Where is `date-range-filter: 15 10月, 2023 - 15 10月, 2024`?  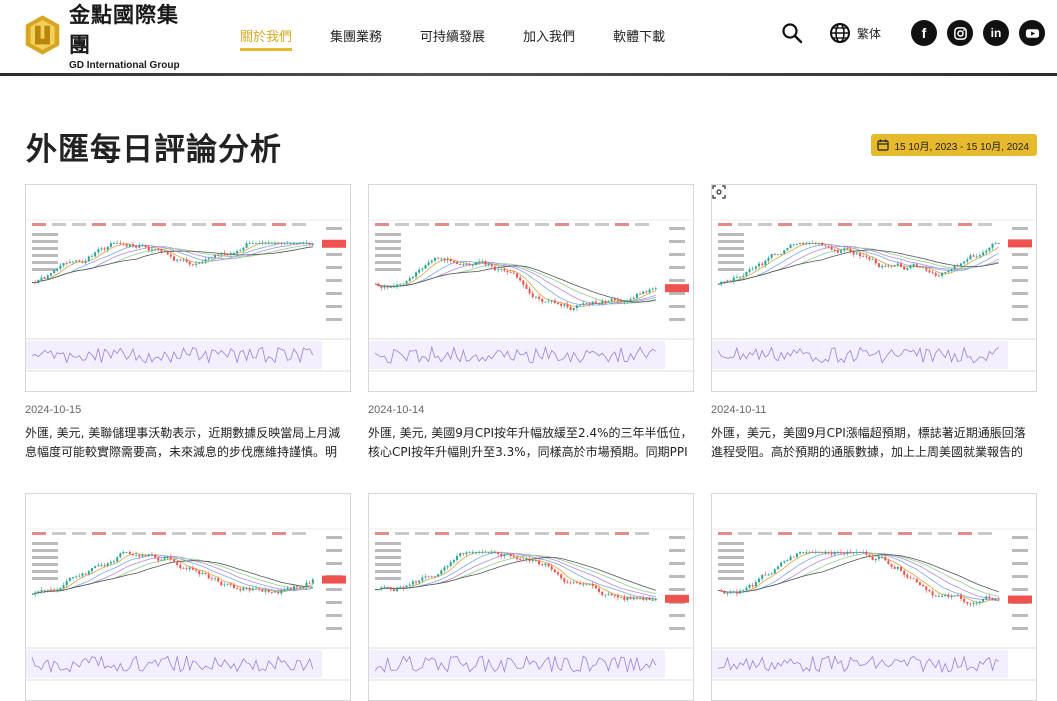 date-range-filter: 15 10月, 2023 - 15 10月, 2024 is located at coordinates (954, 145).